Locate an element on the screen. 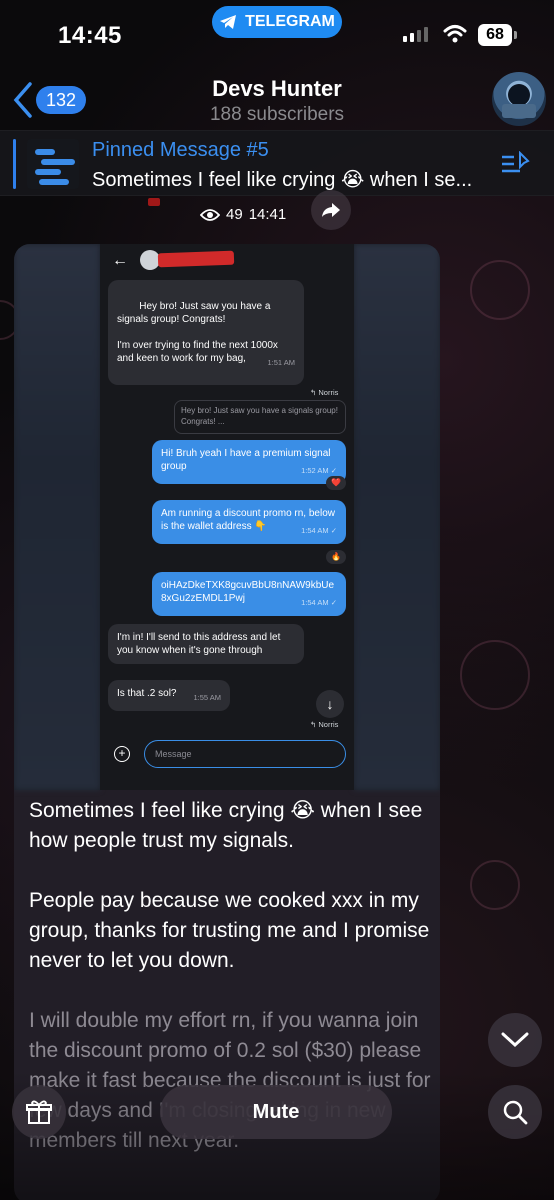 The image size is (554, 1200). share-arrow-icon is located at coordinates (331, 210).